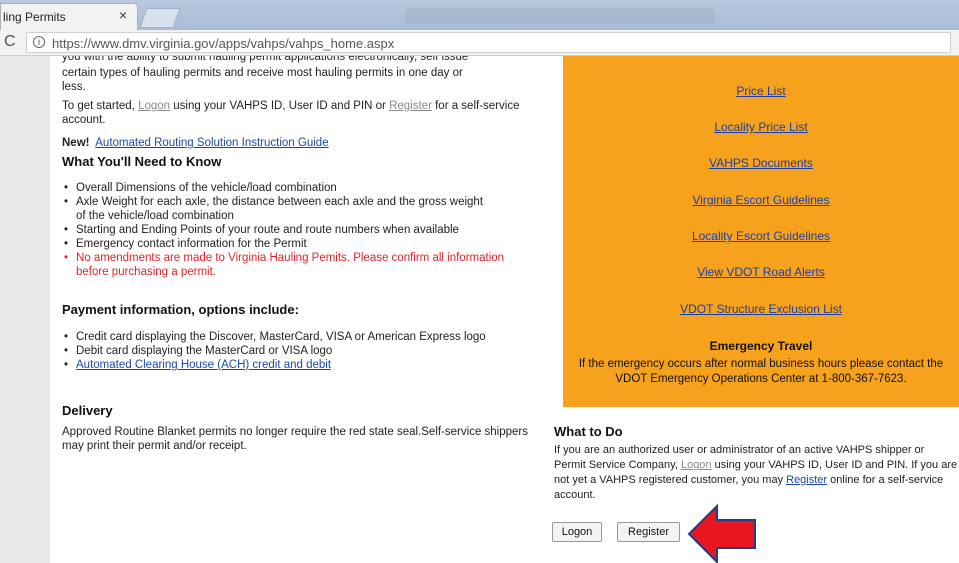 The image size is (959, 563). I want to click on register-button: Register, so click(648, 532).